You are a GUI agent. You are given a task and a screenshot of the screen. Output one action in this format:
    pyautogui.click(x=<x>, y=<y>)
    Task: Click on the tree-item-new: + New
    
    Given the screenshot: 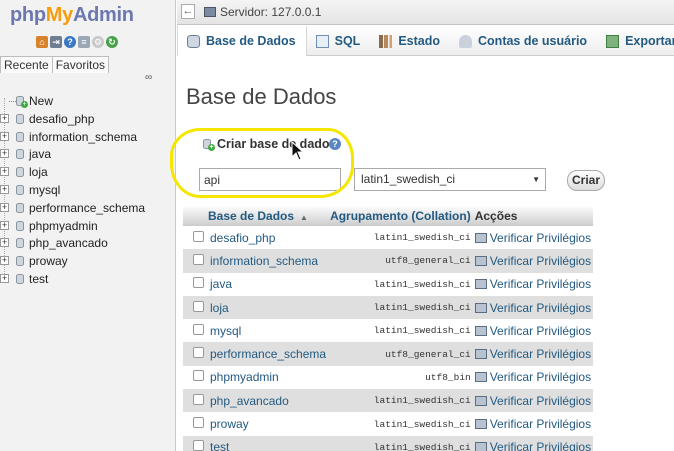 What is the action you would take?
    pyautogui.click(x=72, y=102)
    